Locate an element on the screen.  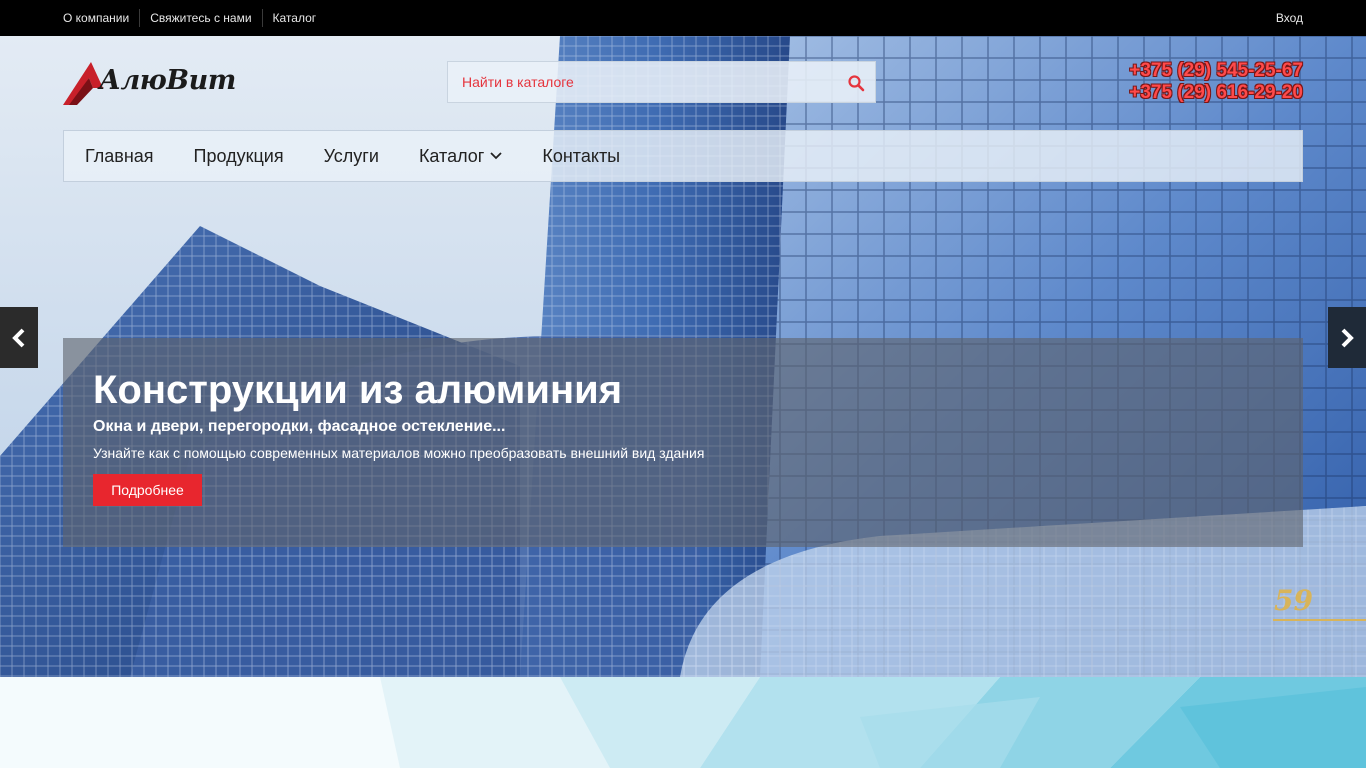
search-box is located at coordinates (661, 82).